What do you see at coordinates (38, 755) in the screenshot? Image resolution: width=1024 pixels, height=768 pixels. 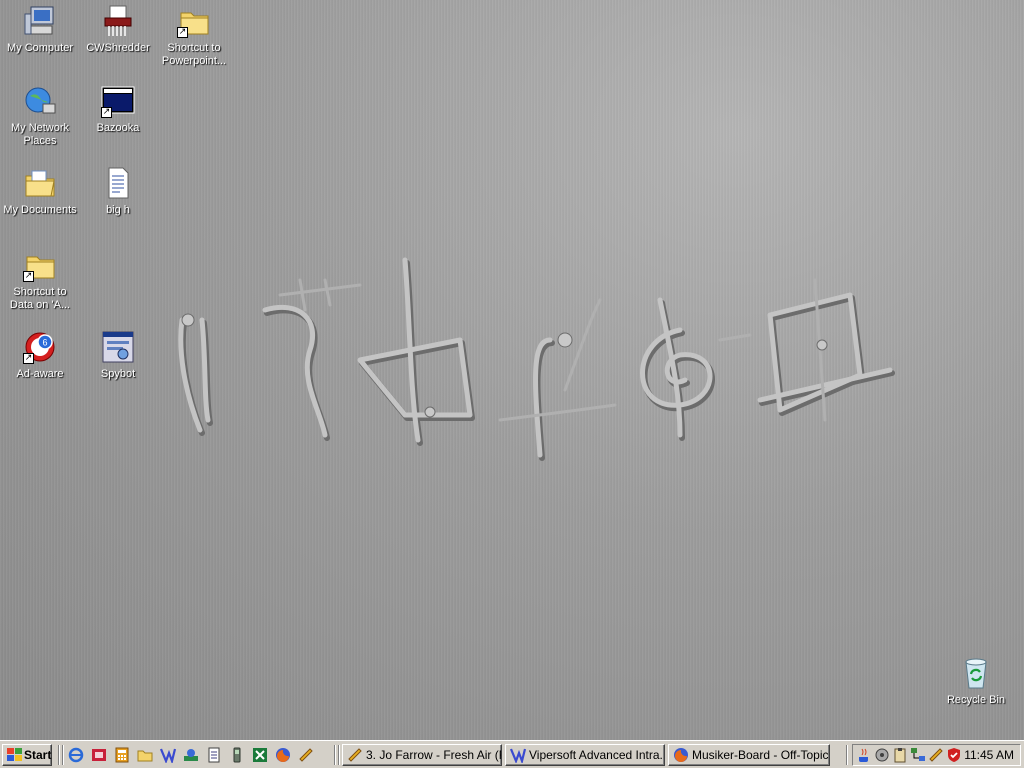 I see `start-label: Start` at bounding box center [38, 755].